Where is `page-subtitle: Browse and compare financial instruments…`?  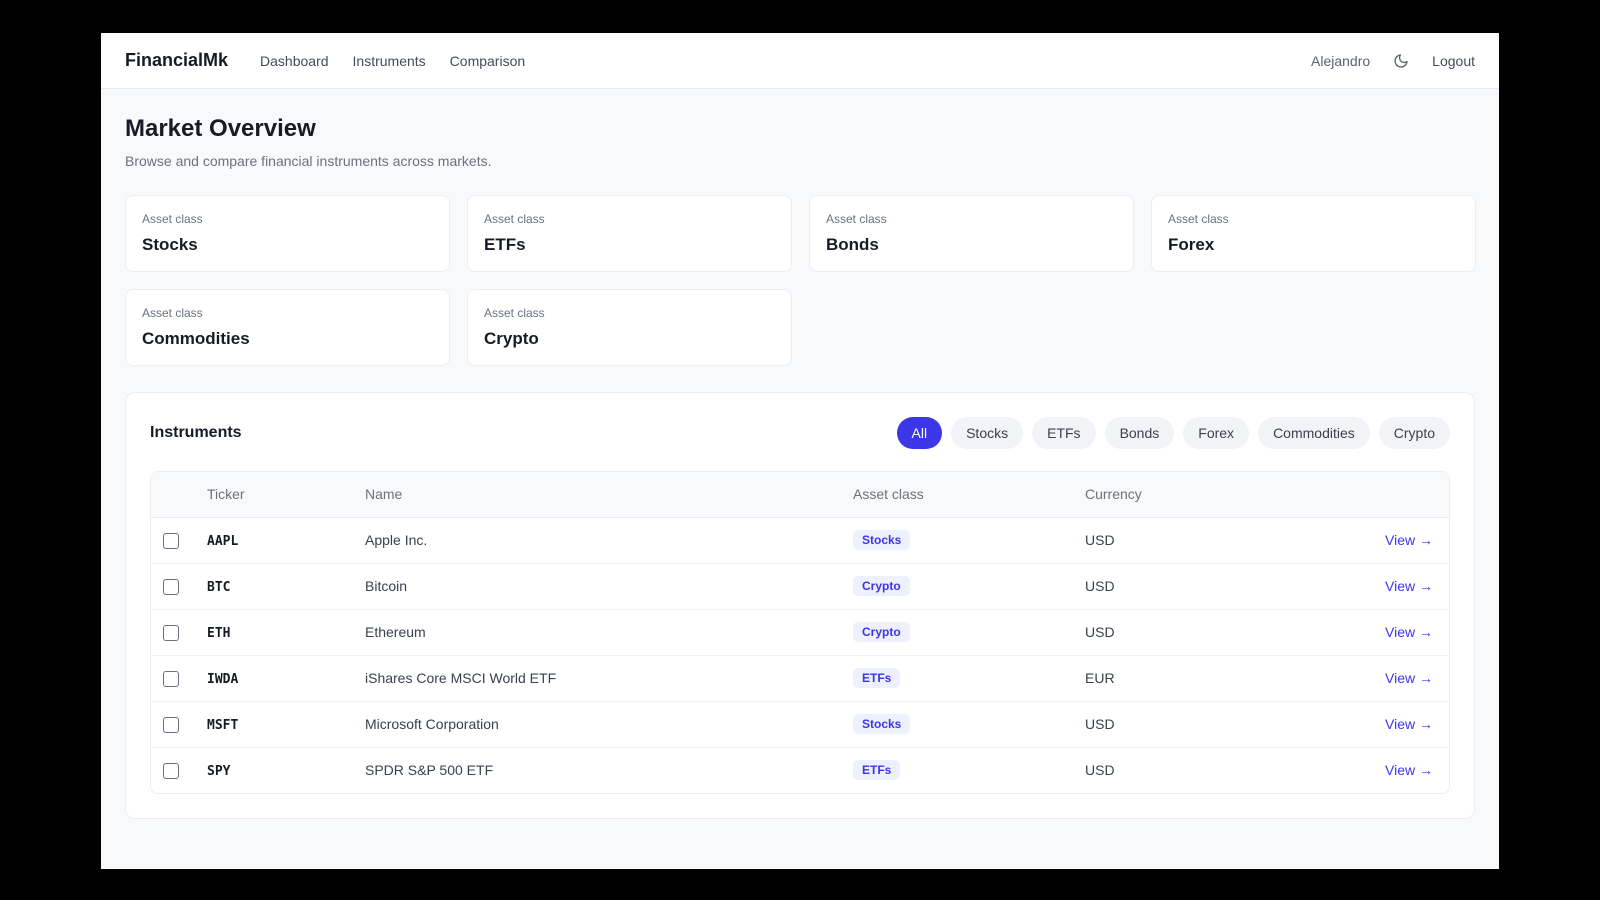
page-subtitle: Browse and compare financial instruments… is located at coordinates (308, 161).